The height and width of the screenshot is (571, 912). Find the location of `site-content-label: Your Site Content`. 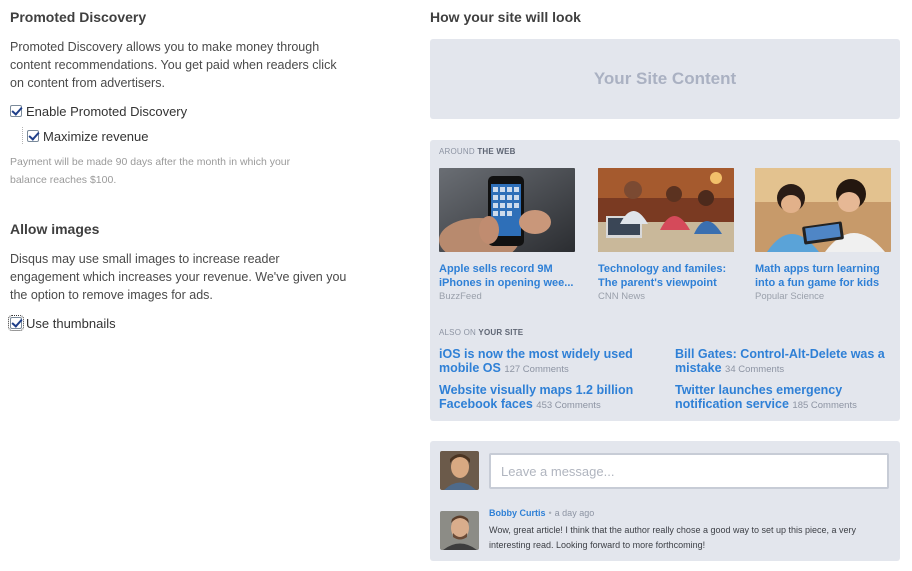

site-content-label: Your Site Content is located at coordinates (665, 78).